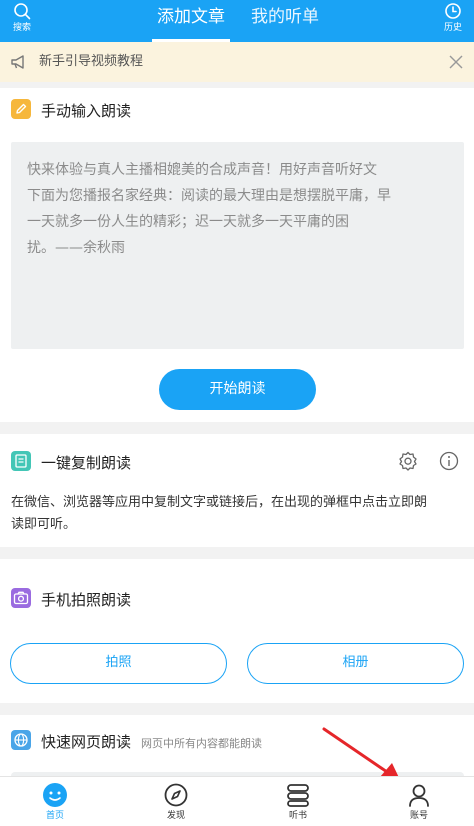 This screenshot has width=474, height=826. What do you see at coordinates (419, 795) in the screenshot?
I see `user-icon` at bounding box center [419, 795].